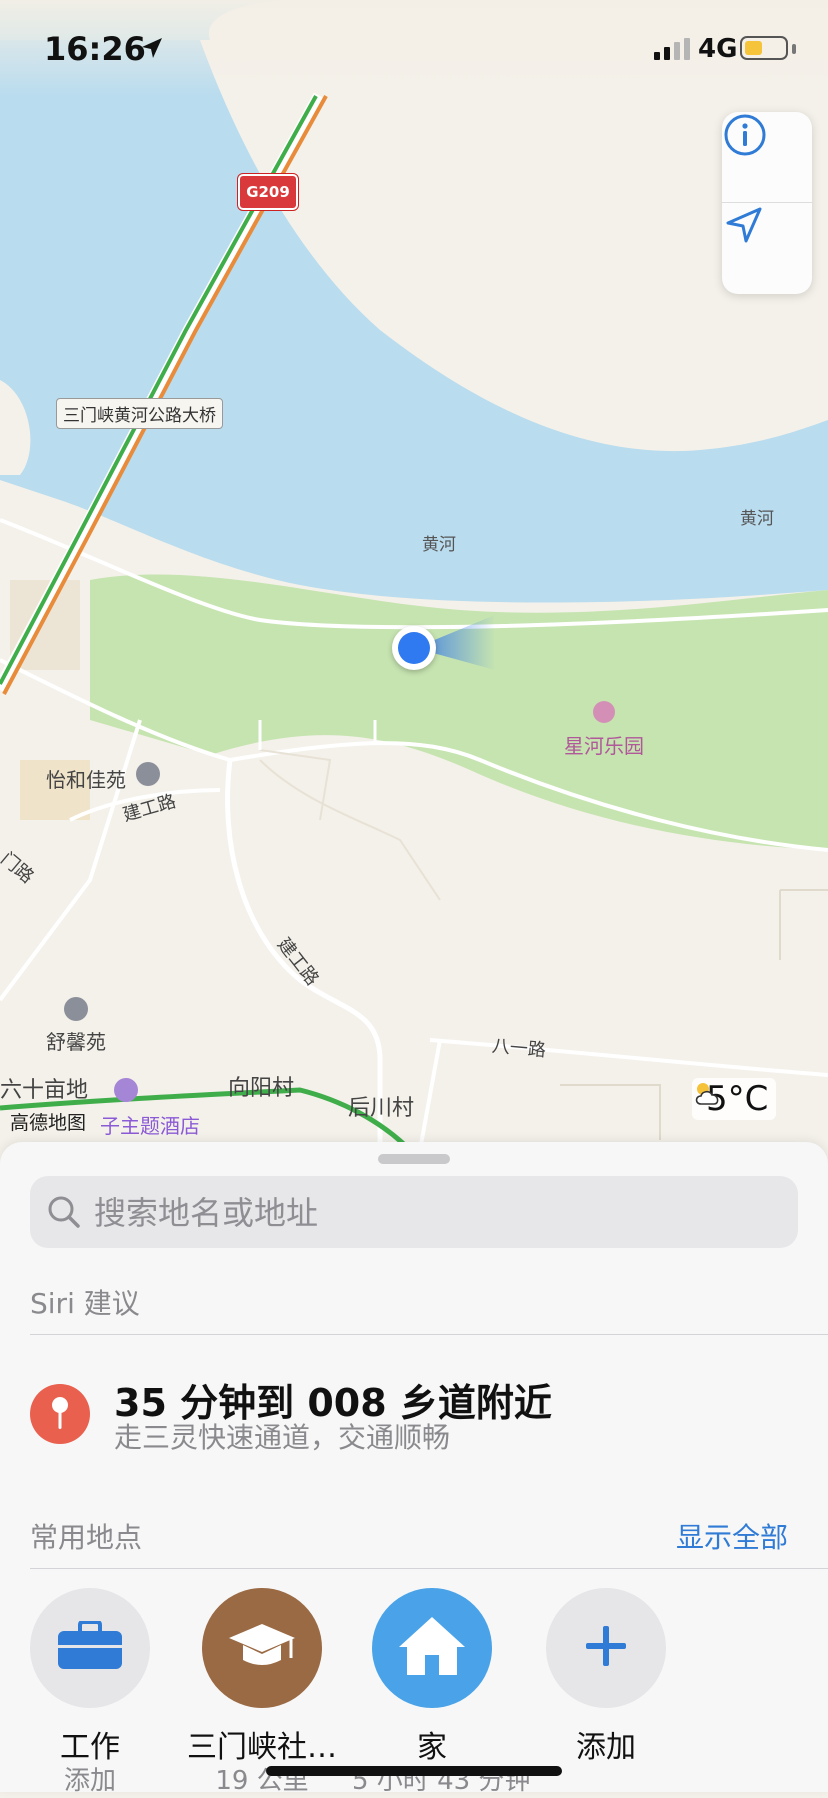 This screenshot has height=1798, width=828. Describe the element at coordinates (85, 1303) in the screenshot. I see `siri-suggestions-title: Siri 建议` at that location.